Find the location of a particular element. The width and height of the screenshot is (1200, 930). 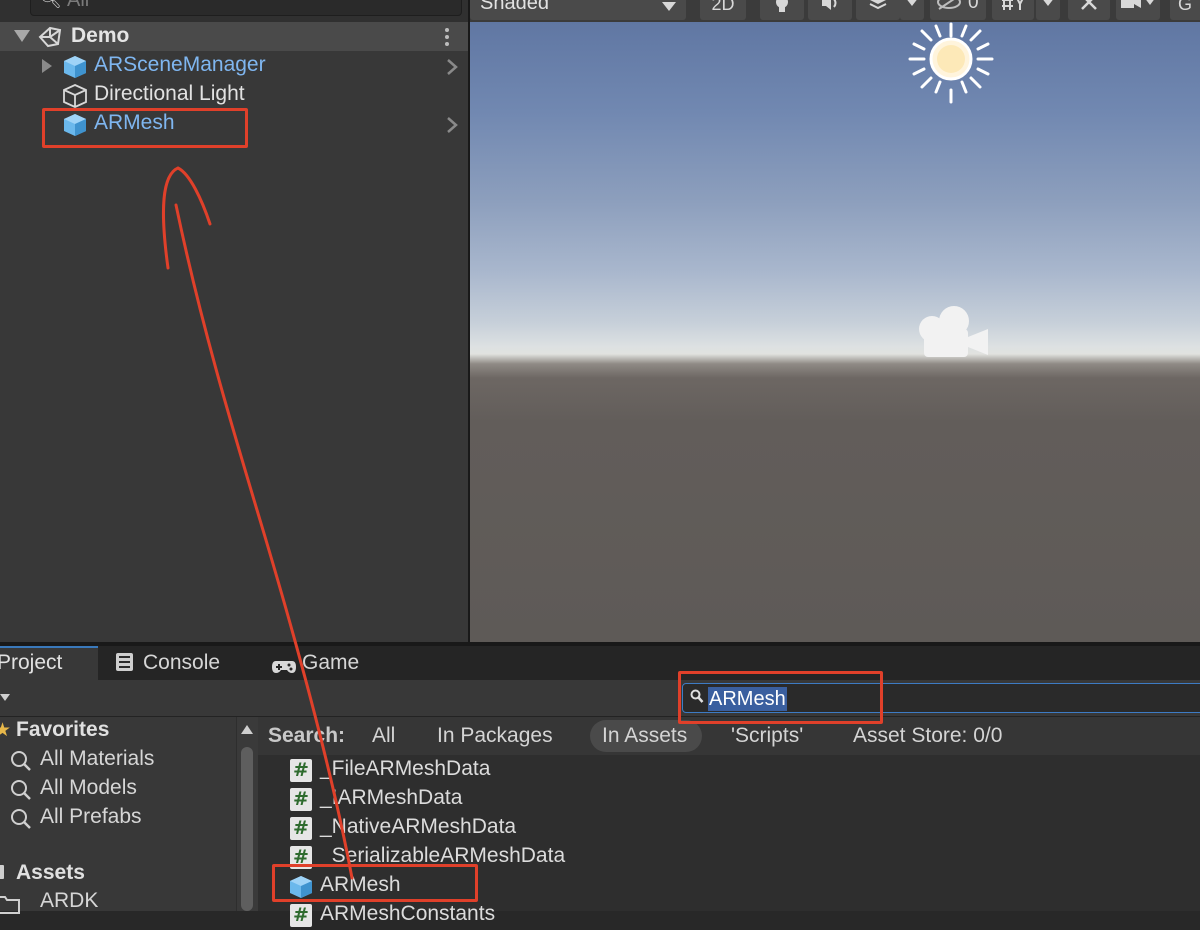

hierarchy-search-bar: 🔍︎ All is located at coordinates (234, 11).